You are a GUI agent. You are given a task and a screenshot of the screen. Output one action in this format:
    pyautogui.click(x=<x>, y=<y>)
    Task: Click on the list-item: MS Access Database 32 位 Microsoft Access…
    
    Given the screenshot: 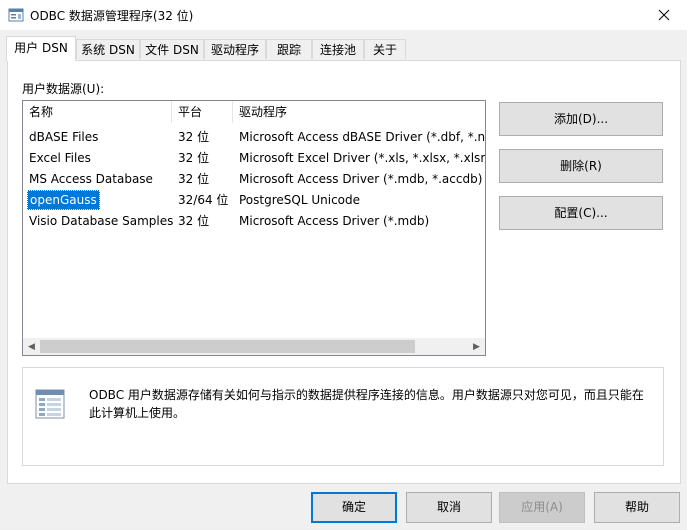 What is the action you would take?
    pyautogui.click(x=254, y=179)
    